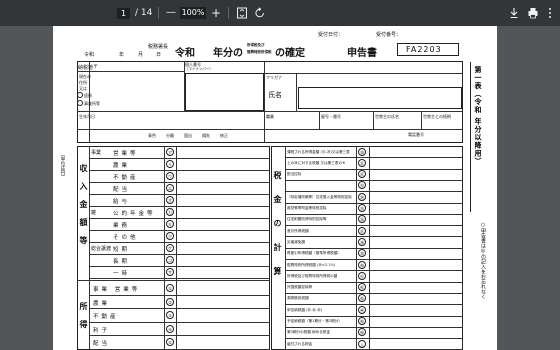 Image resolution: width=560 pixels, height=350 pixels. What do you see at coordinates (483, 260) in the screenshot?
I see `side-note: ○申告書は◎の記入をお忘れなく` at bounding box center [483, 260].